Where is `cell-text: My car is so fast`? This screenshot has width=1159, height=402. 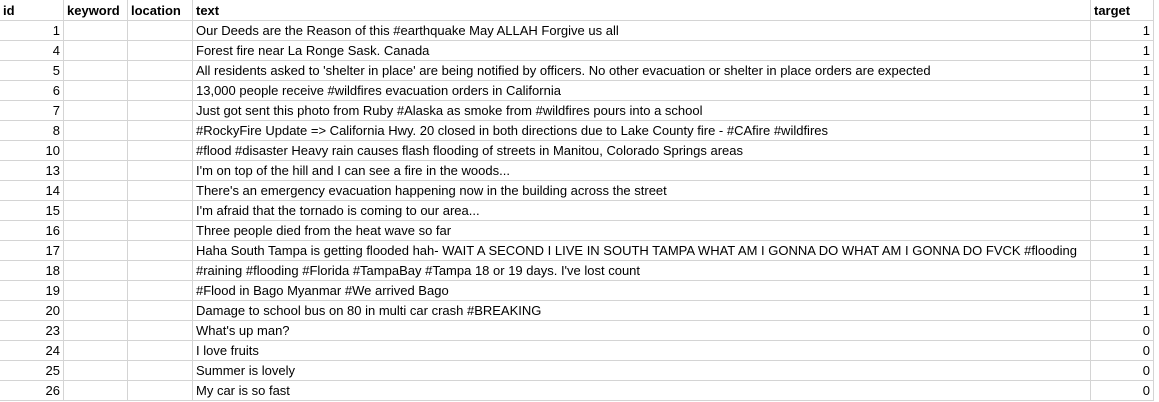
cell-text: My car is so fast is located at coordinates (641, 390).